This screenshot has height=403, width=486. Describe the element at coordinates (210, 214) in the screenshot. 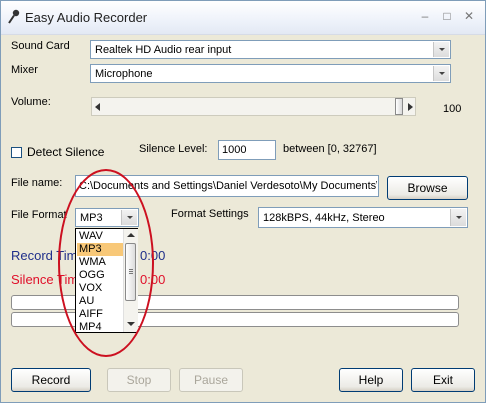

I see `format-settings-label: Format Settings` at that location.